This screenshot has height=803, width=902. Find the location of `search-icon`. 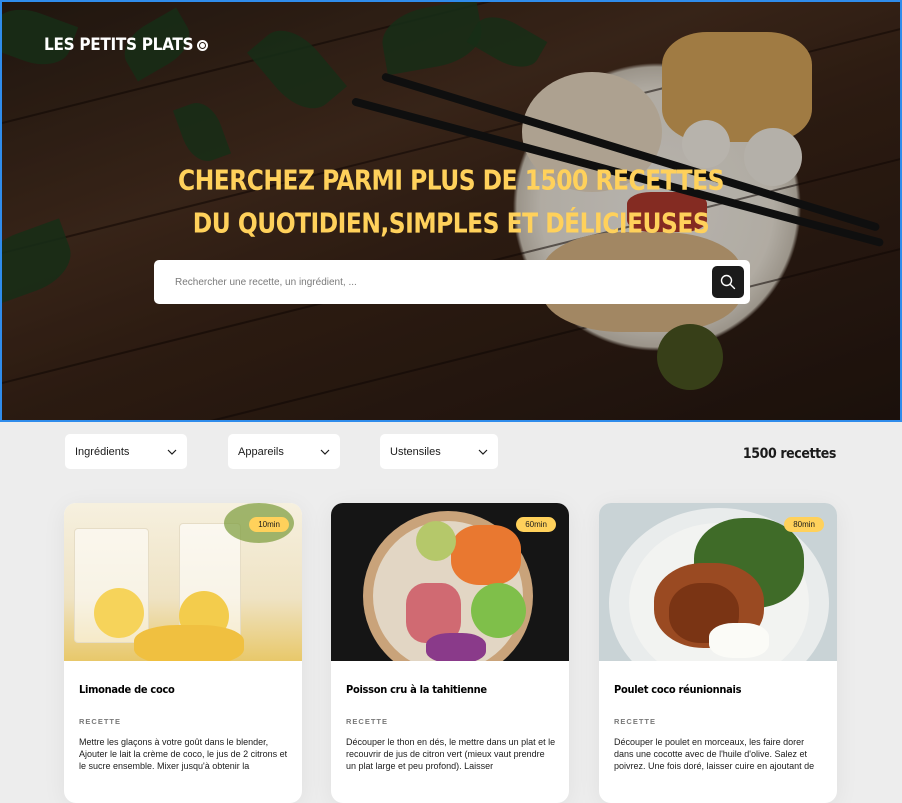

search-icon is located at coordinates (728, 282).